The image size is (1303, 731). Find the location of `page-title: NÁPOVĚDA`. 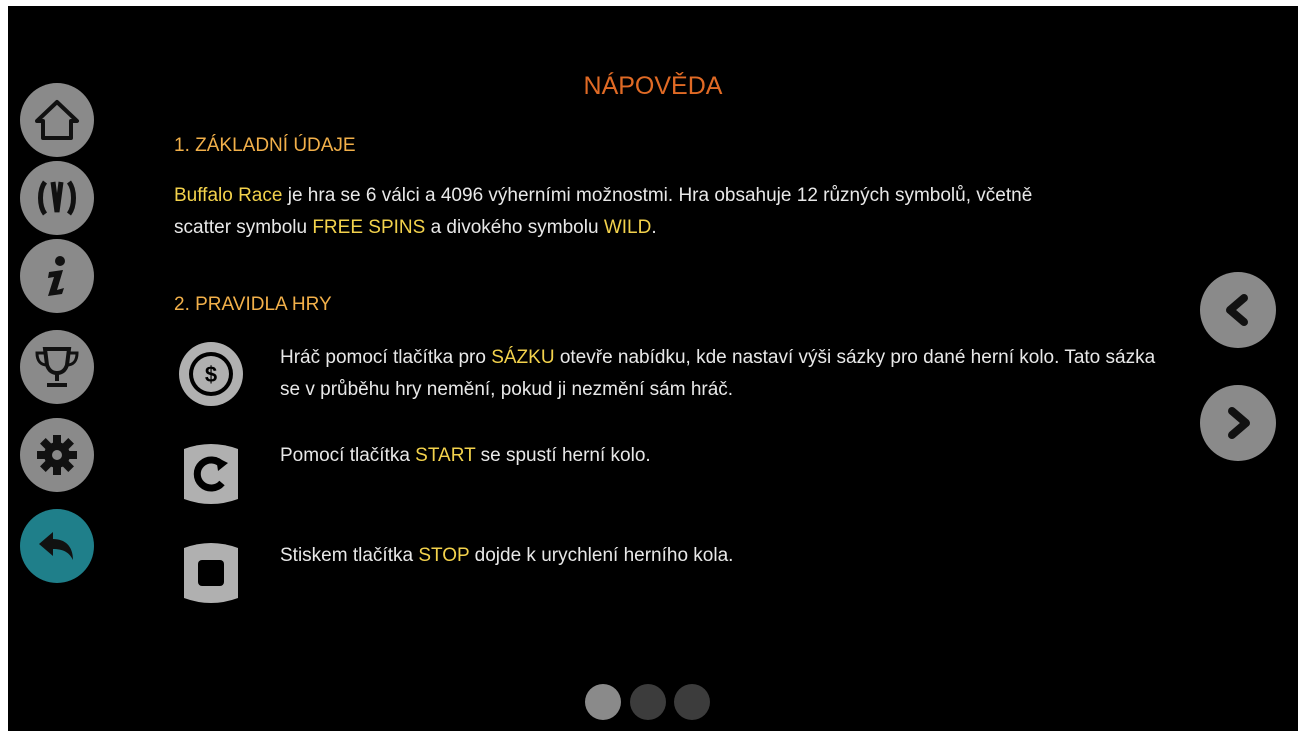

page-title: NÁPOVĚDA is located at coordinates (653, 86).